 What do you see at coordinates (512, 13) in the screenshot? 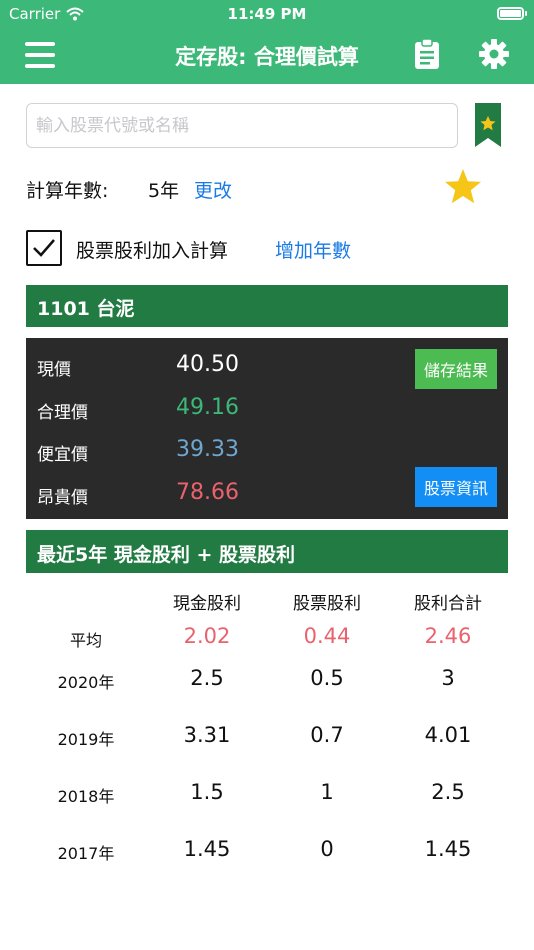
I see `battery-icon` at bounding box center [512, 13].